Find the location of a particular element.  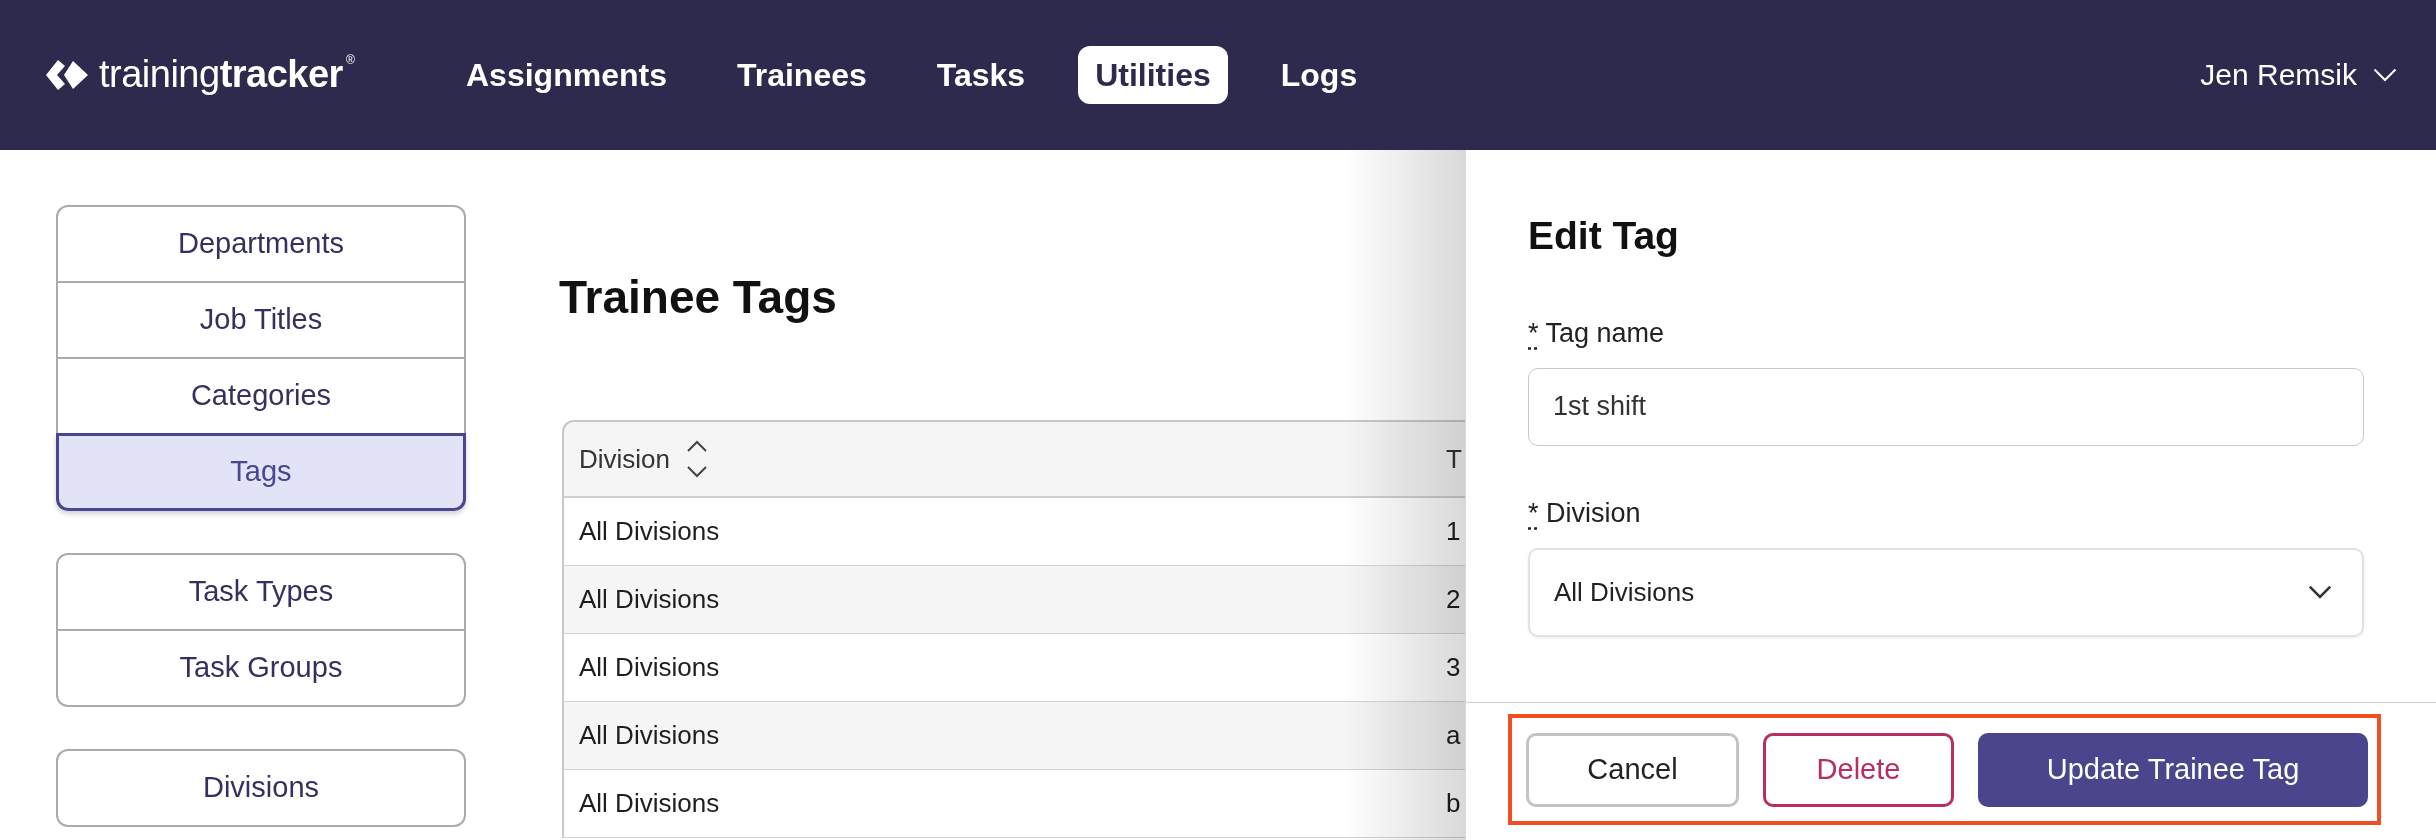

panel-title: Edit Tag is located at coordinates (1604, 236).